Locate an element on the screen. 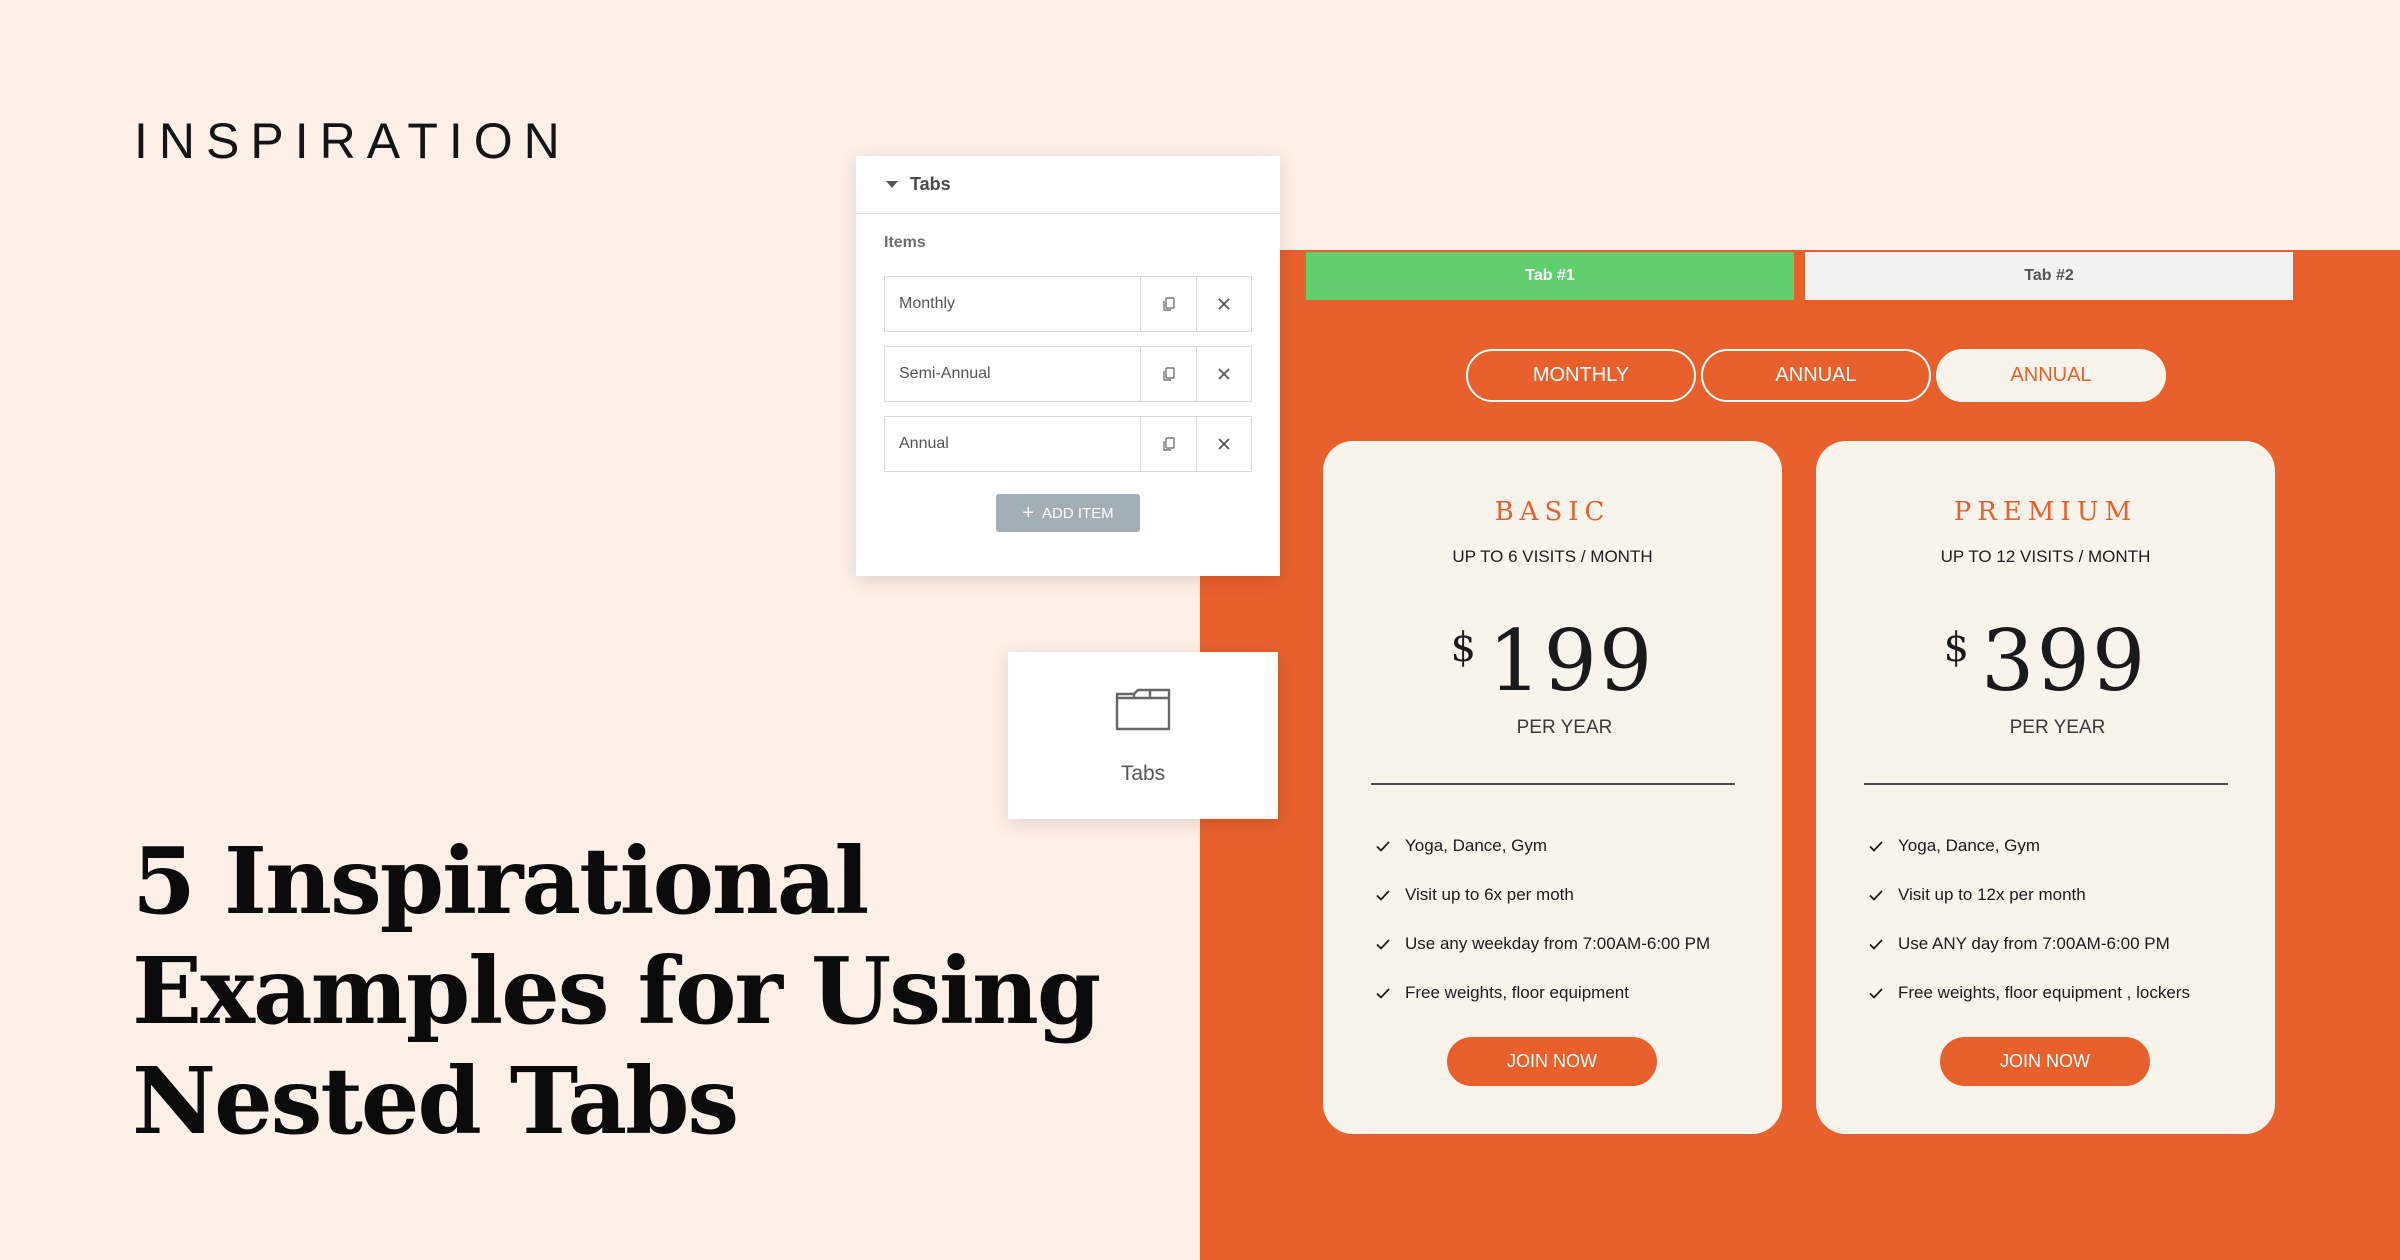  plus-icon: + is located at coordinates (1028, 513).